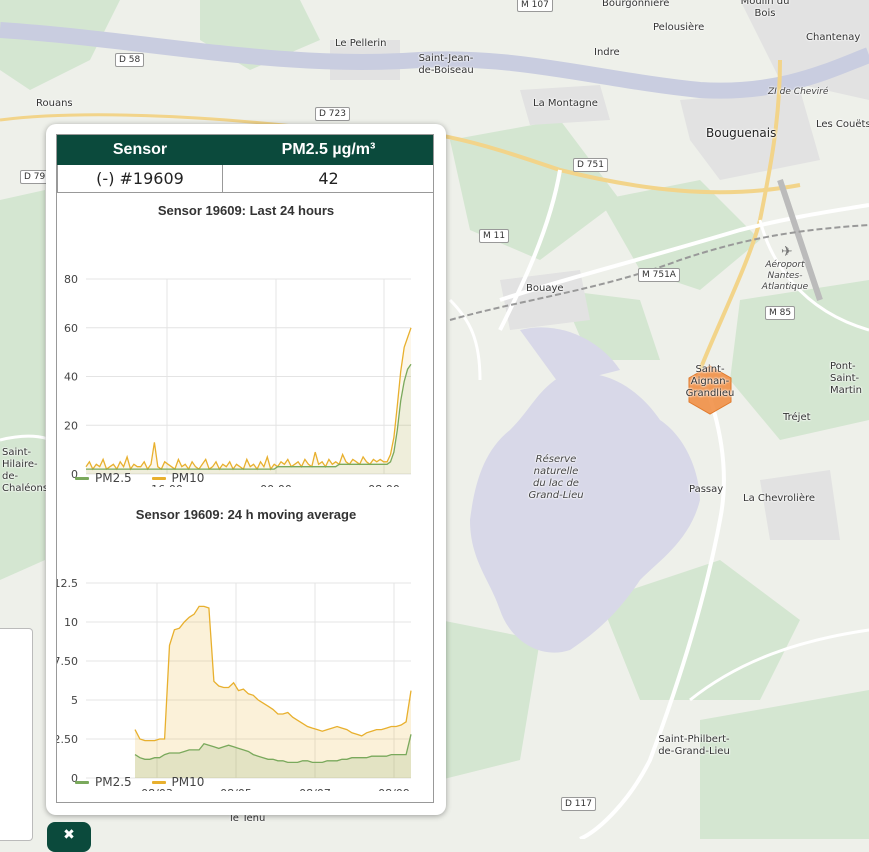  What do you see at coordinates (535, 6) in the screenshot?
I see `road-shield: M 107` at bounding box center [535, 6].